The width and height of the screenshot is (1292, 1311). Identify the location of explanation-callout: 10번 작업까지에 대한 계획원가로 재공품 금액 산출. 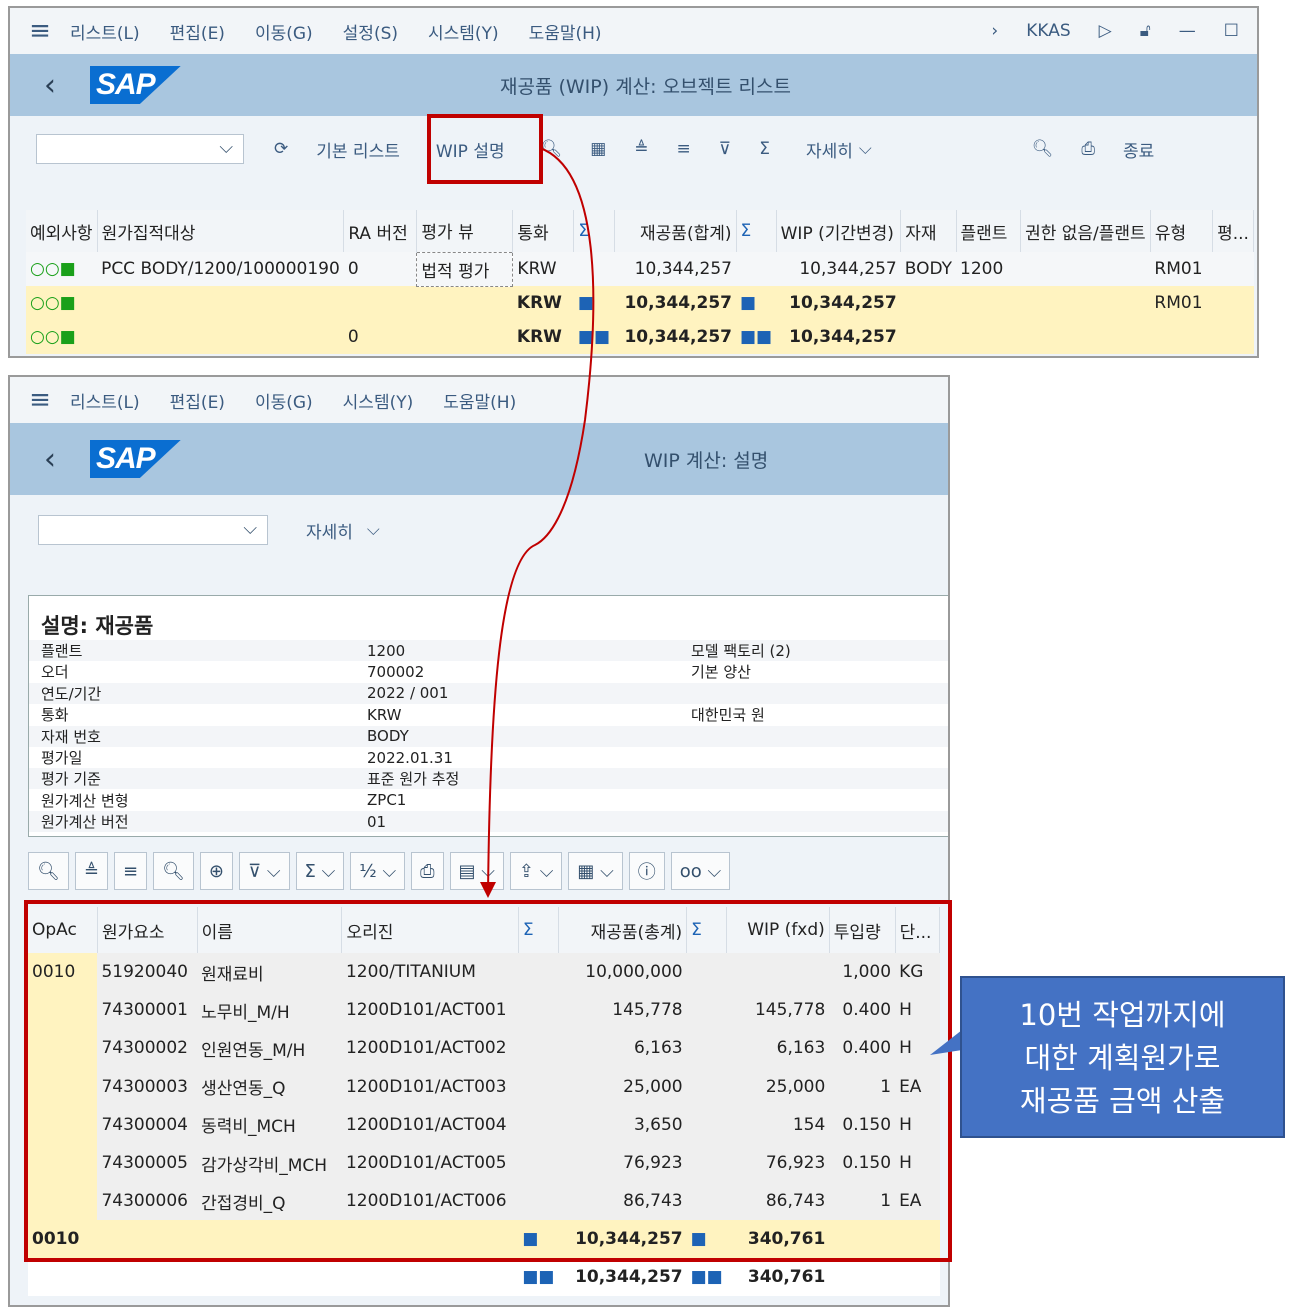
(1122, 1057).